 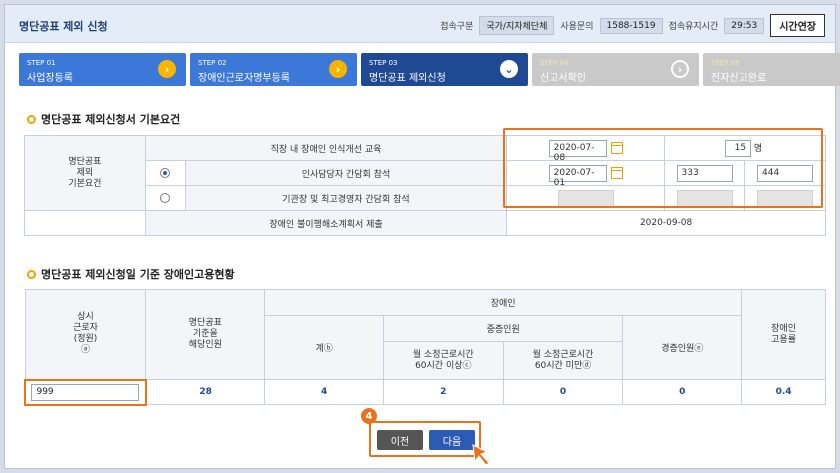 I want to click on step-label: 전자신고완료, so click(x=739, y=78).